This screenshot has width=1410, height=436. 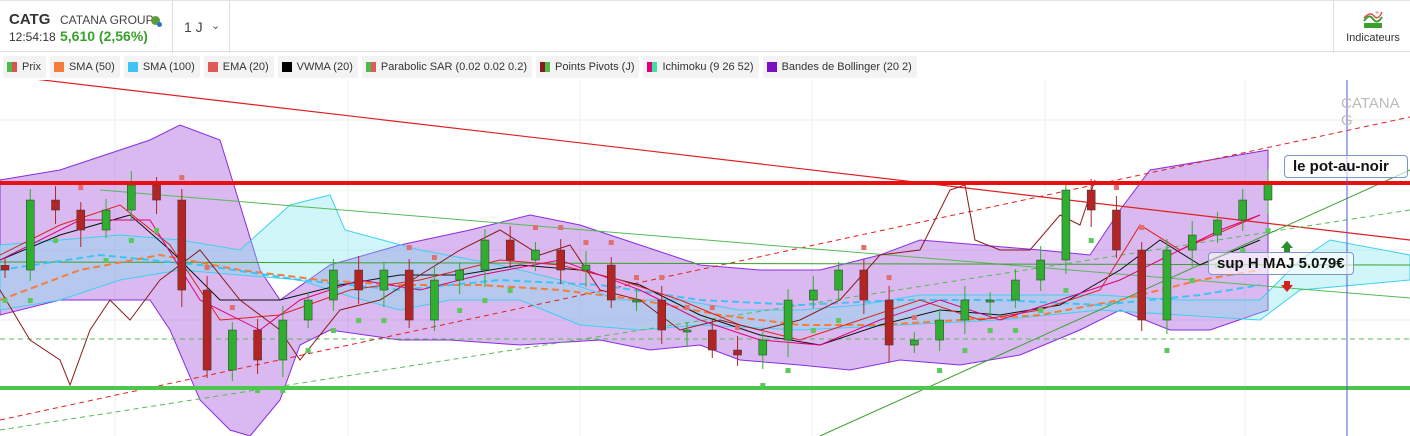 I want to click on legend-label: Bandes de Bollinger (20 2), so click(x=846, y=67).